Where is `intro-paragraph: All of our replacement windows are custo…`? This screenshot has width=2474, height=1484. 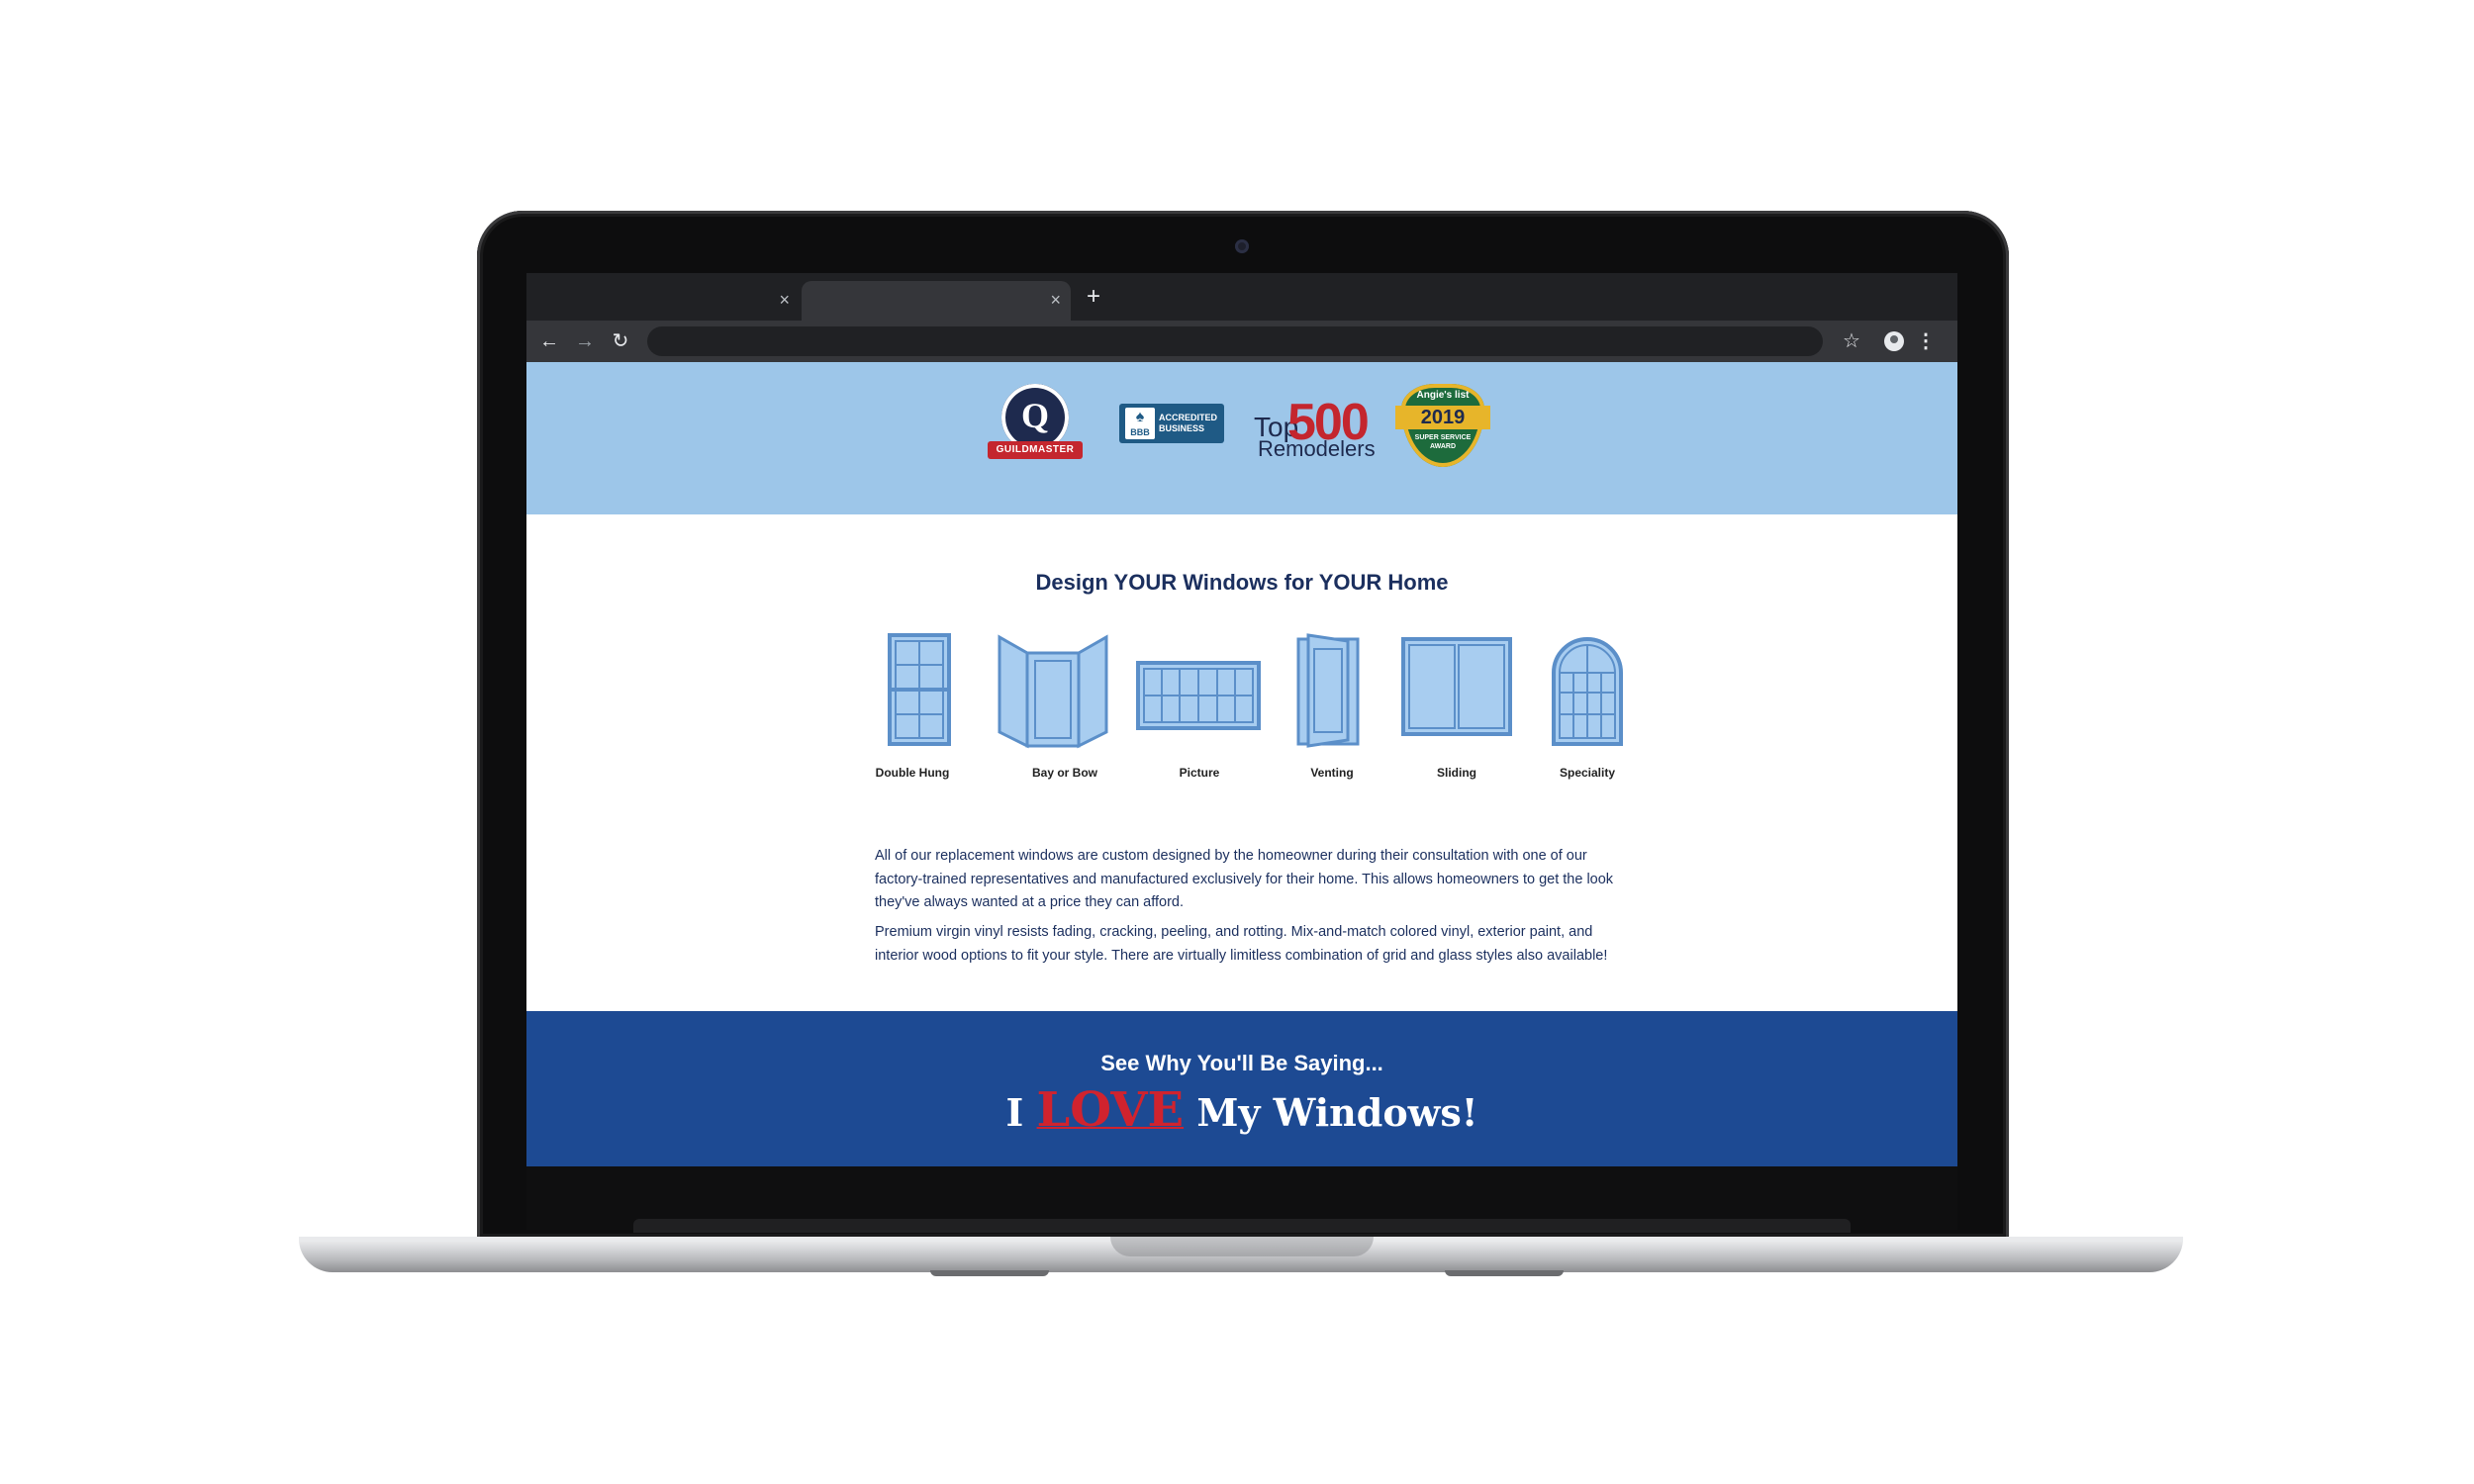 intro-paragraph: All of our replacement windows are custo… is located at coordinates (1245, 879).